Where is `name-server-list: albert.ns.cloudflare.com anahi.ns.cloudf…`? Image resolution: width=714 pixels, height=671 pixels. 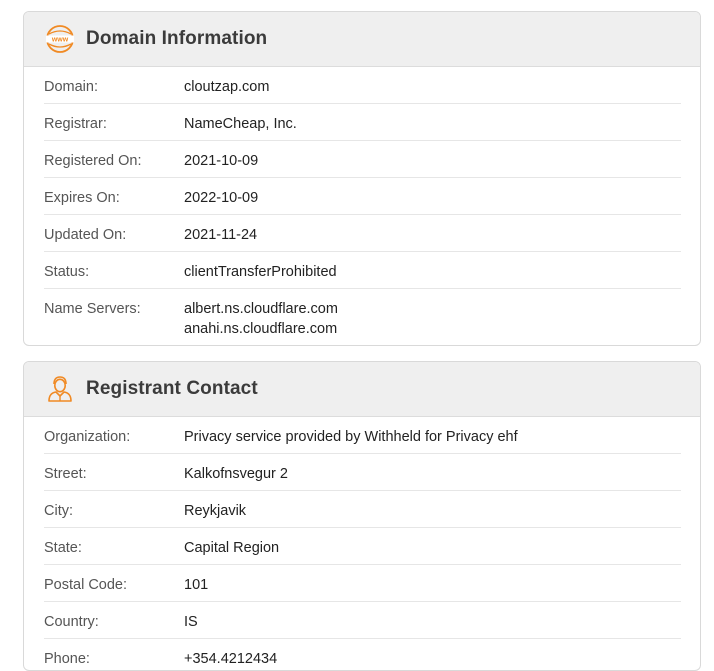
name-server-list: albert.ns.cloudflare.com anahi.ns.cloudf… is located at coordinates (261, 319).